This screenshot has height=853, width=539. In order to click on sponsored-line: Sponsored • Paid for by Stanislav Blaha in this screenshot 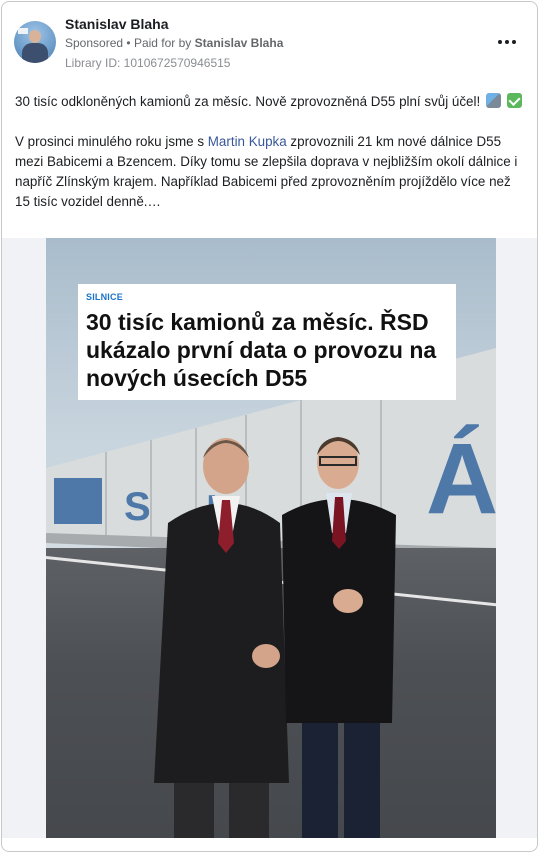, I will do `click(174, 43)`.